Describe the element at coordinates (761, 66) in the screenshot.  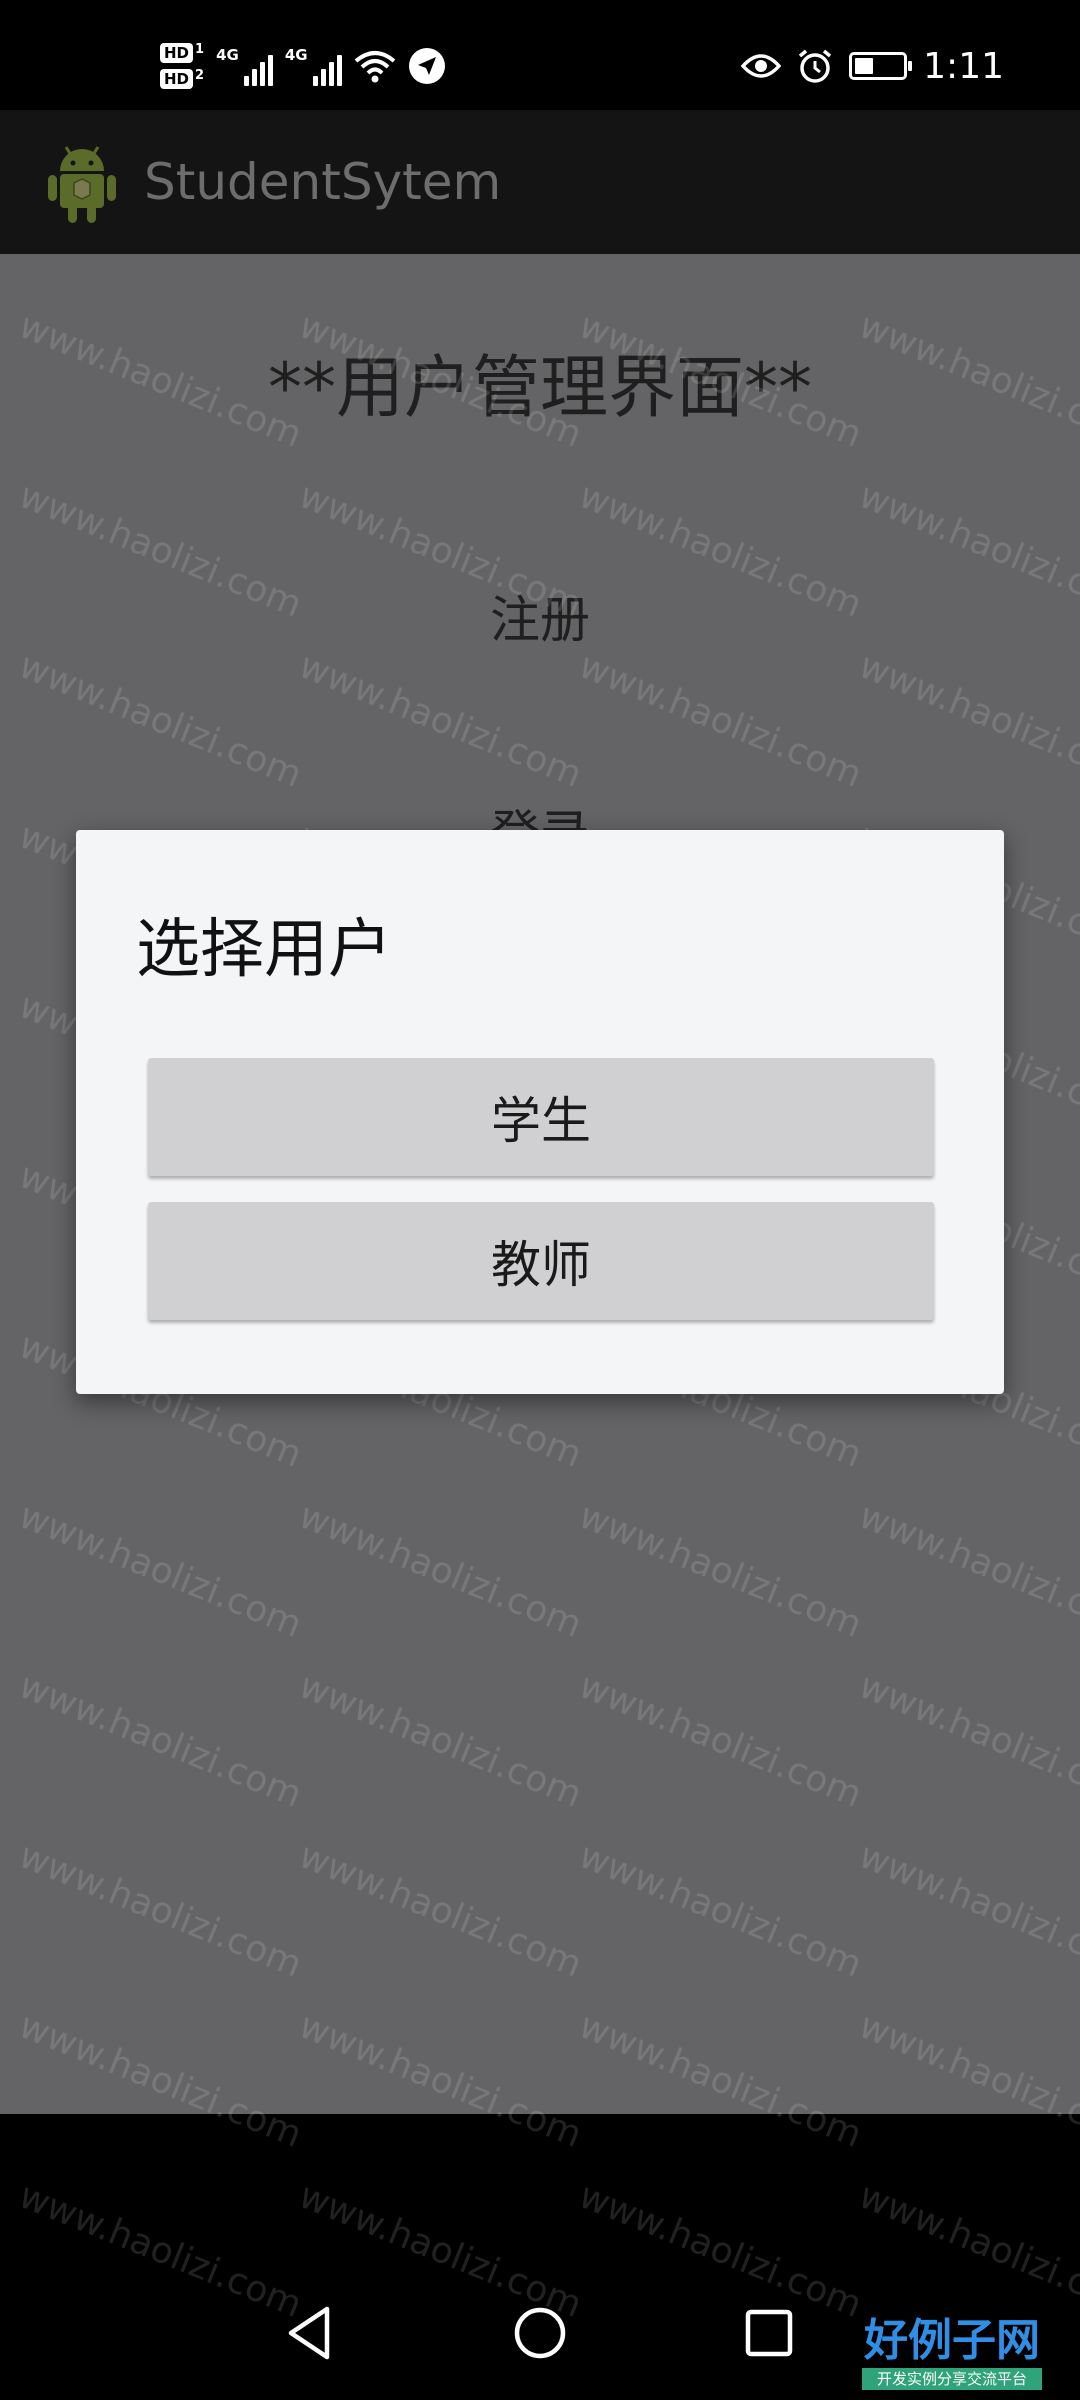
I see `eye-icon` at that location.